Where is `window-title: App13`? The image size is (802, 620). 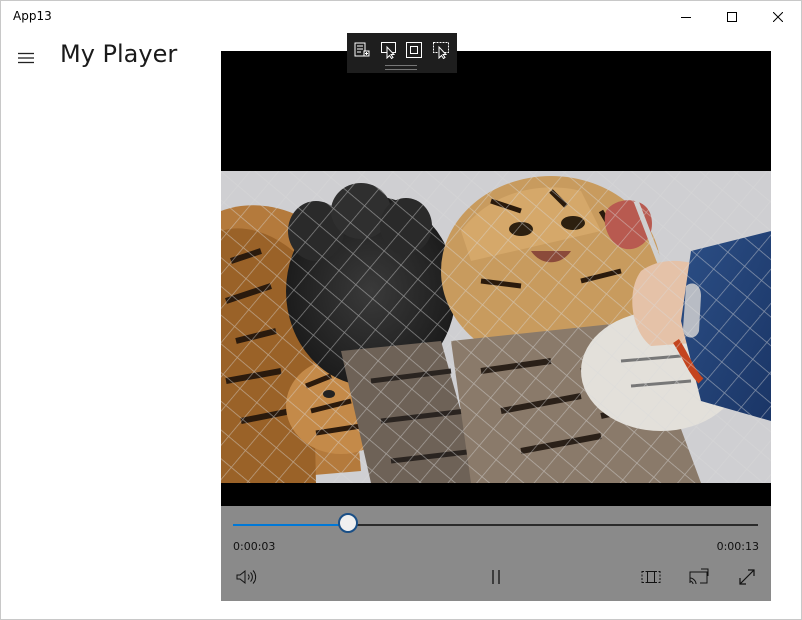
window-title: App13 is located at coordinates (32, 16).